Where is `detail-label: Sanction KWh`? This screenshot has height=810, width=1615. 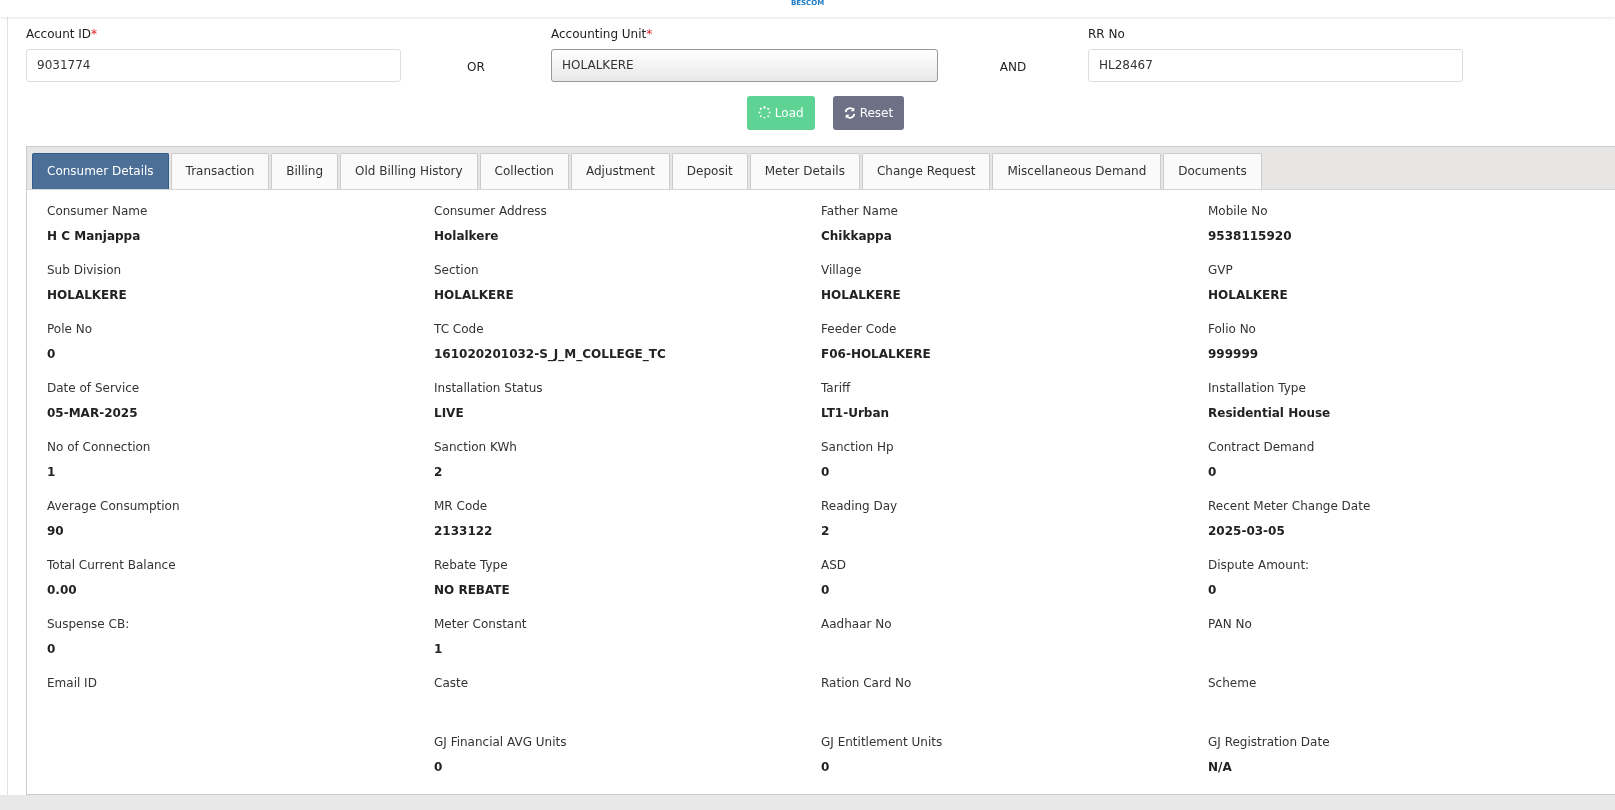 detail-label: Sanction KWh is located at coordinates (476, 446).